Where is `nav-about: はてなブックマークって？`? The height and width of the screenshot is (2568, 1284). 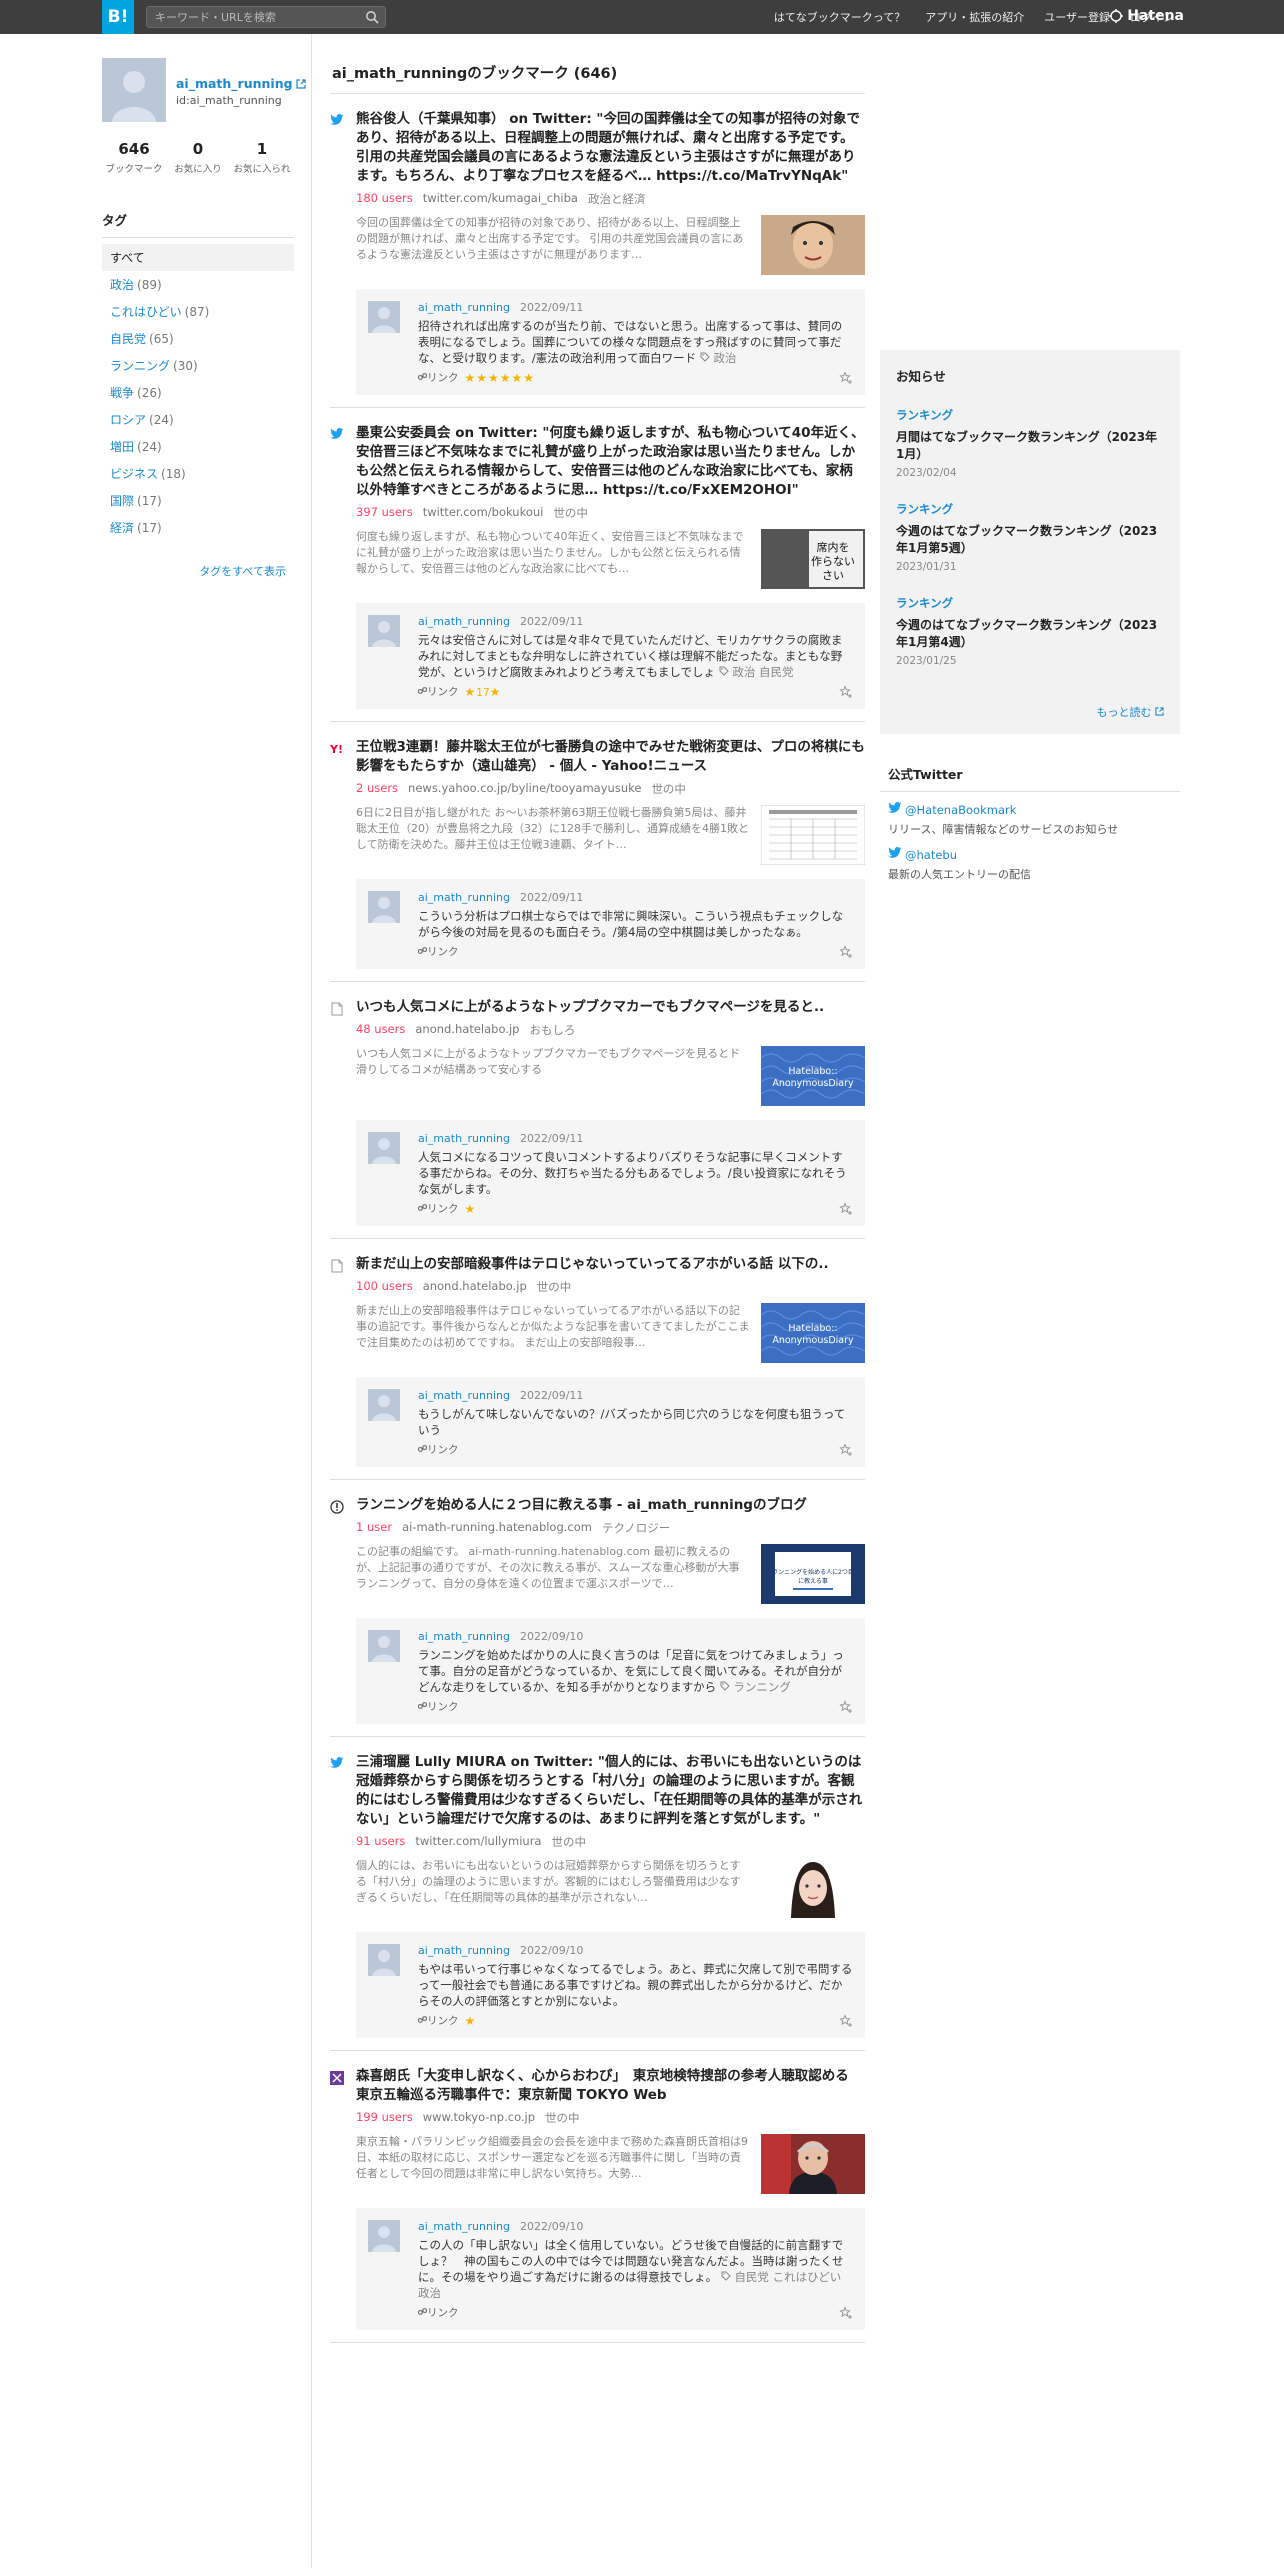
nav-about: はてなブックマークって？ is located at coordinates (839, 17).